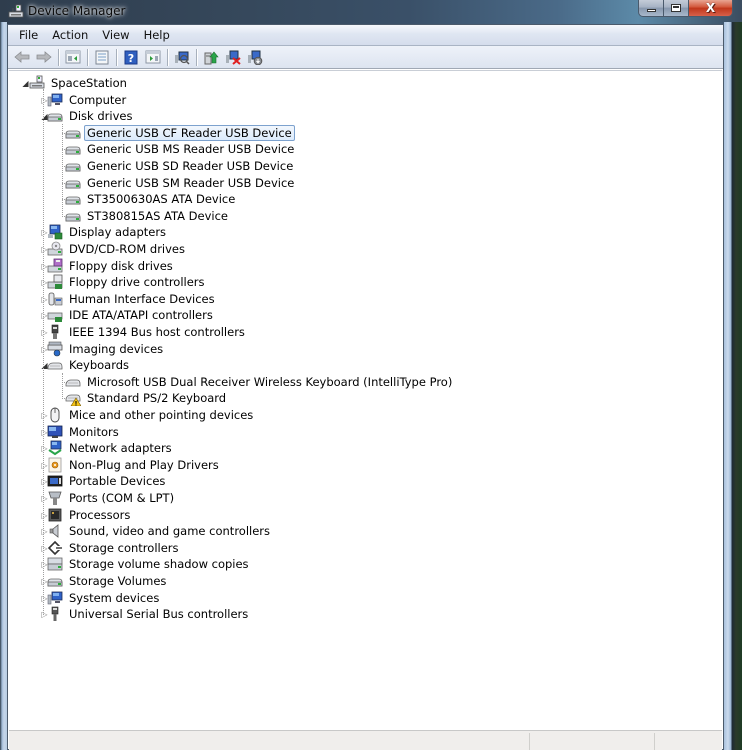 The width and height of the screenshot is (742, 750). I want to click on update-driver-button, so click(211, 57).